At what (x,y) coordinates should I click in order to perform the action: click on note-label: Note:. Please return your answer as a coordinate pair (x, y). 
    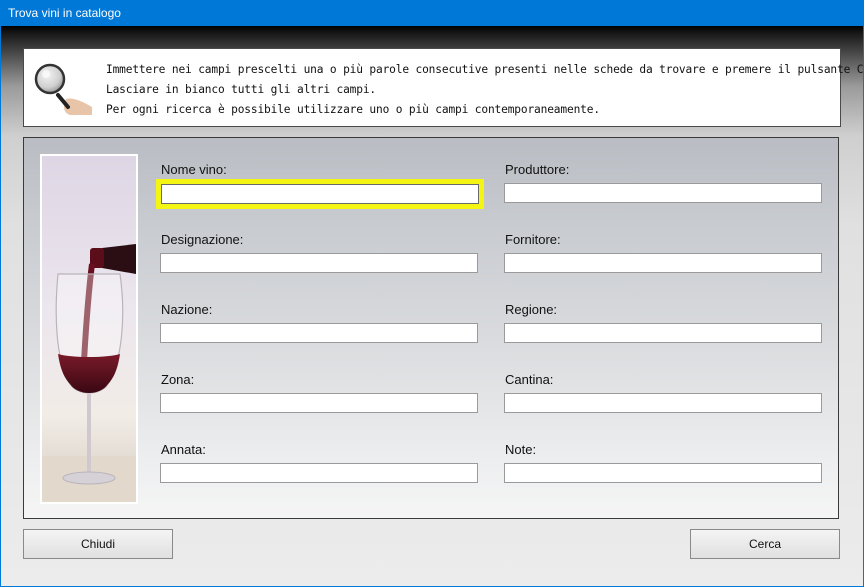
    Looking at the image, I should click on (521, 449).